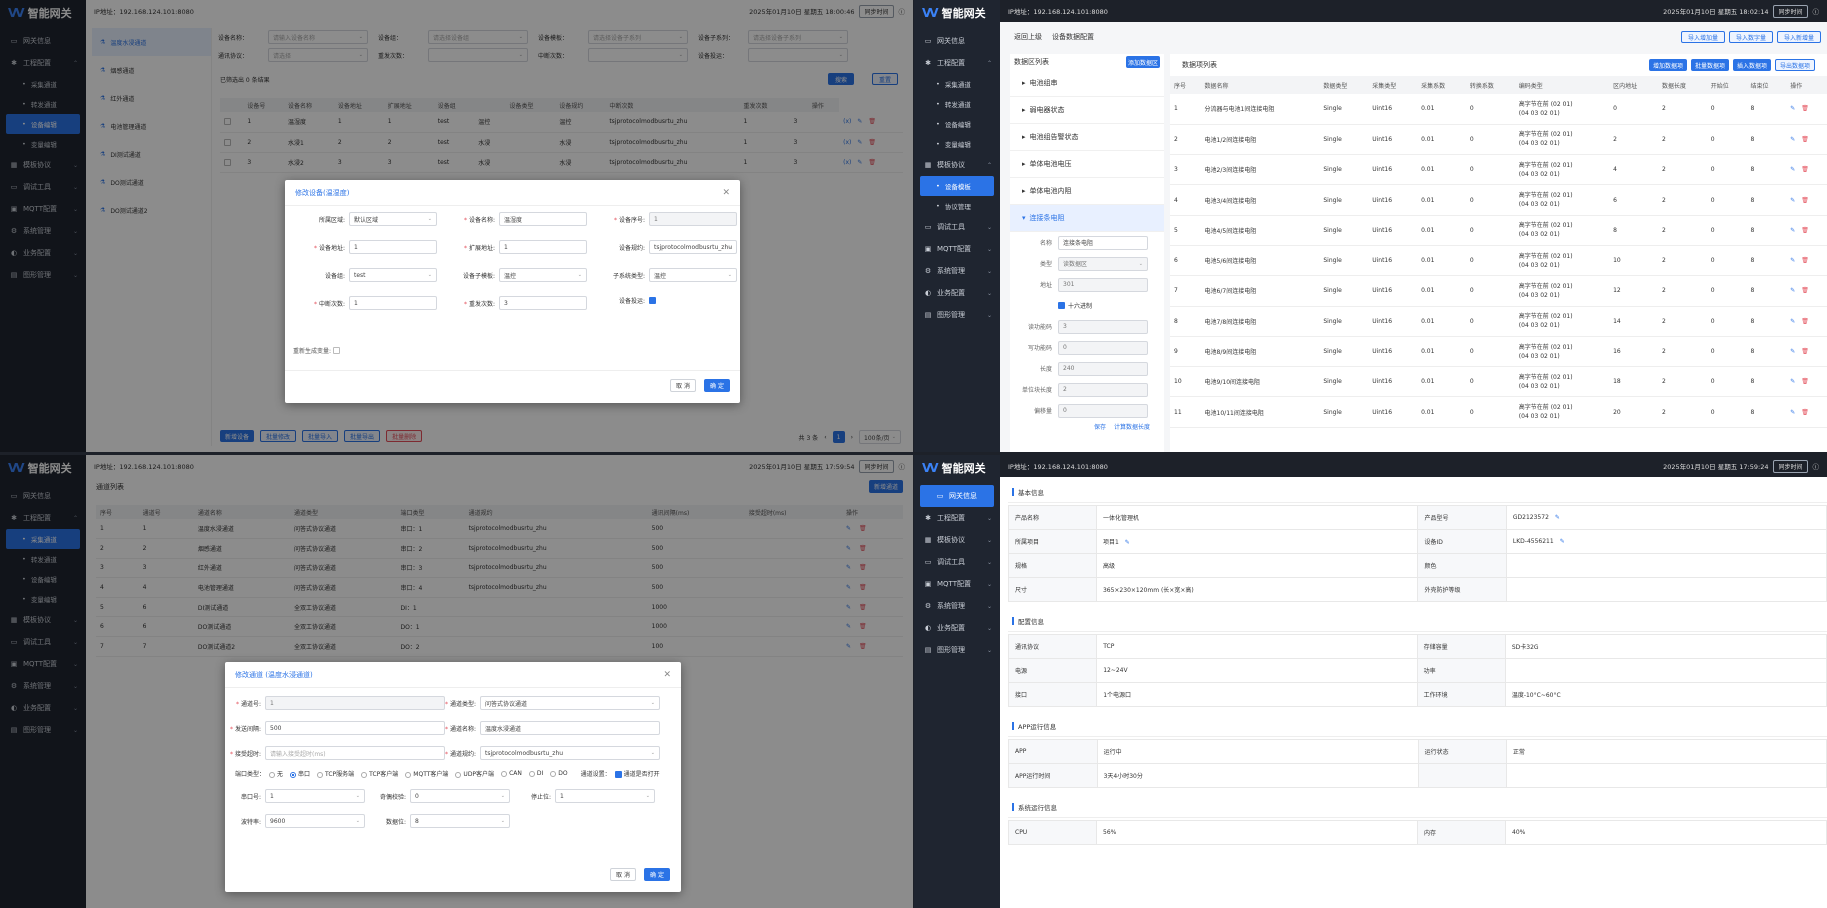 The height and width of the screenshot is (908, 1827). Describe the element at coordinates (1709, 65) in the screenshot. I see `data-item-button: 批量数据项` at that location.